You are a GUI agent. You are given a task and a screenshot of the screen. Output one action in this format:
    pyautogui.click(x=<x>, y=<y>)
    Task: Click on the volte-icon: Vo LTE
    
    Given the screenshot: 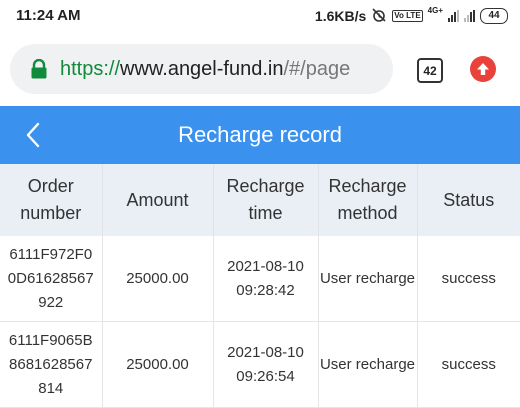 What is the action you would take?
    pyautogui.click(x=407, y=16)
    